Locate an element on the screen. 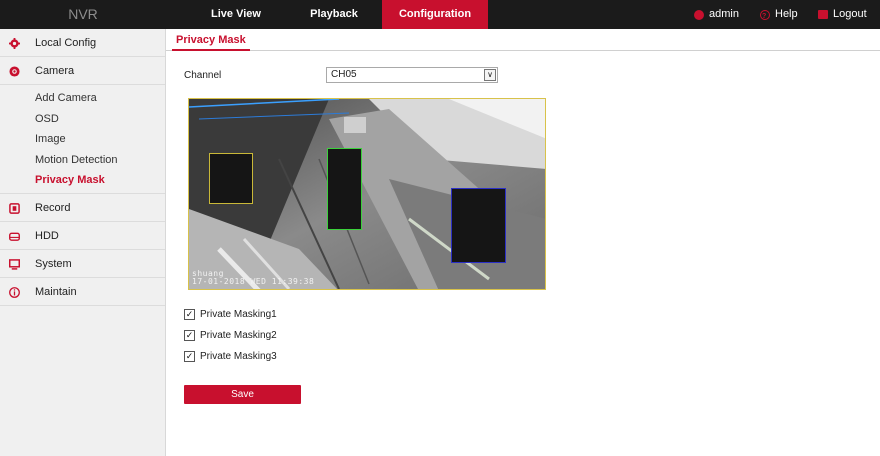 This screenshot has width=880, height=456. sidebar-item-label: HDD is located at coordinates (47, 235).